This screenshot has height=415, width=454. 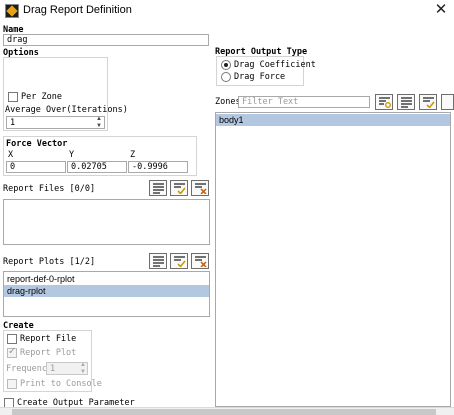 I want to click on report-plots-list: report-def-0-rplot drag-rplot, so click(x=106, y=294).